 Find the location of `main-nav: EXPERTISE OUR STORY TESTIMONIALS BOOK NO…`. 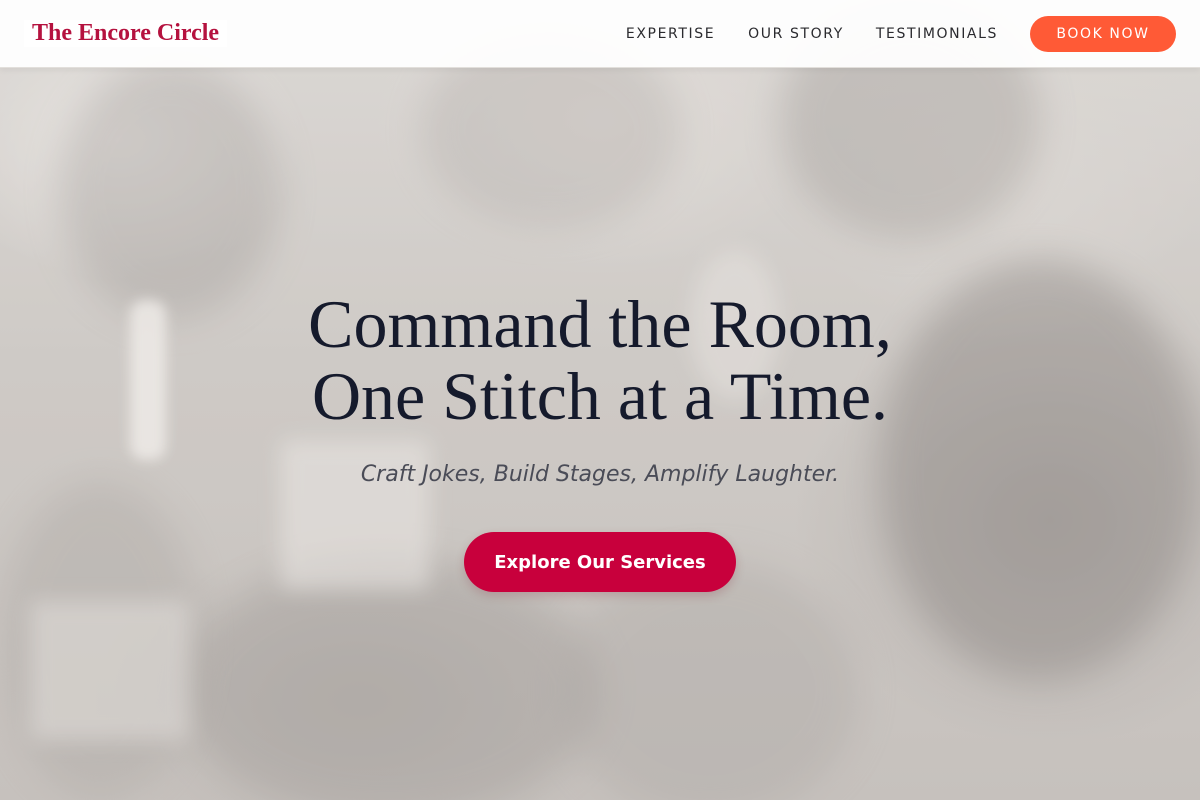

main-nav: EXPERTISE OUR STORY TESTIMONIALS BOOK NO… is located at coordinates (901, 34).